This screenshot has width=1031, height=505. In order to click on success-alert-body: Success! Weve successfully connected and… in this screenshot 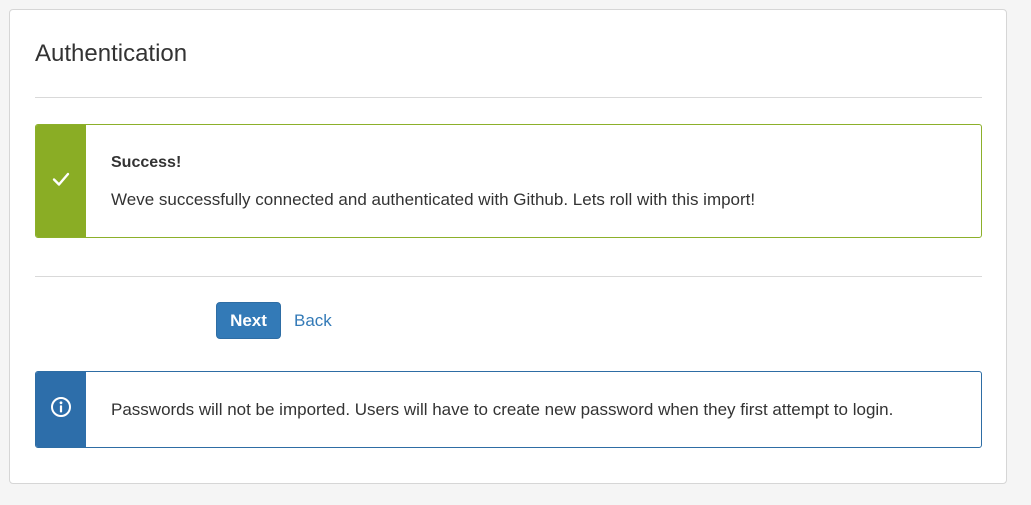, I will do `click(420, 181)`.